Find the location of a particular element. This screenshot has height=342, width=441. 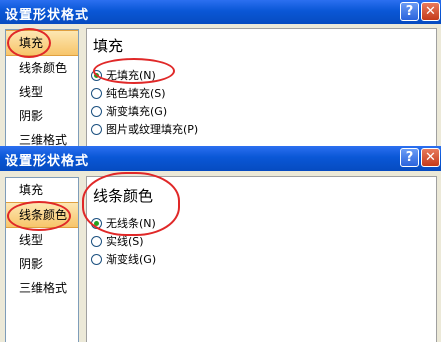

option-solid-fill: 纯色填充(S) is located at coordinates (128, 94).